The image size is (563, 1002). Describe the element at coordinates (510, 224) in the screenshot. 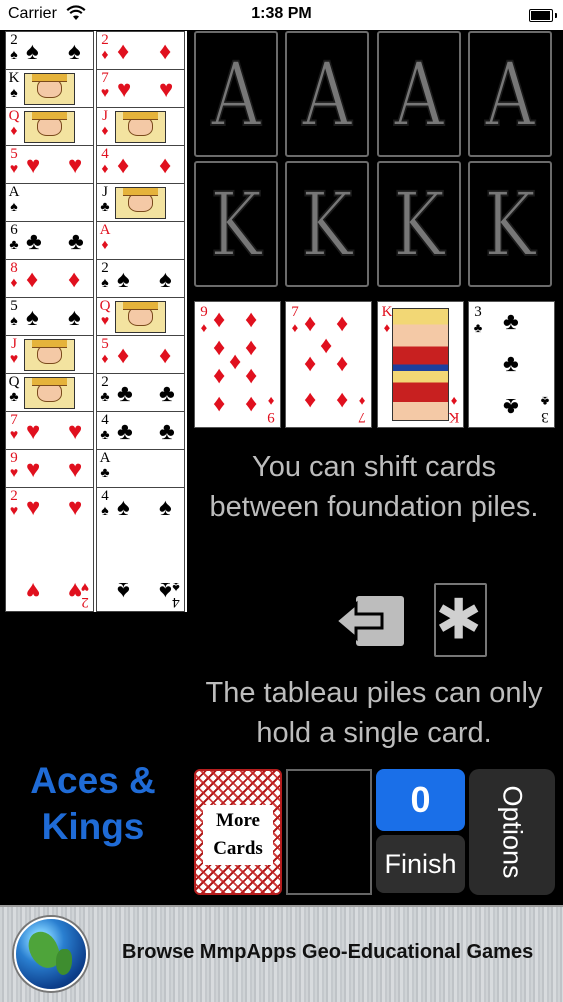

I see `foundation-king-4: K` at that location.